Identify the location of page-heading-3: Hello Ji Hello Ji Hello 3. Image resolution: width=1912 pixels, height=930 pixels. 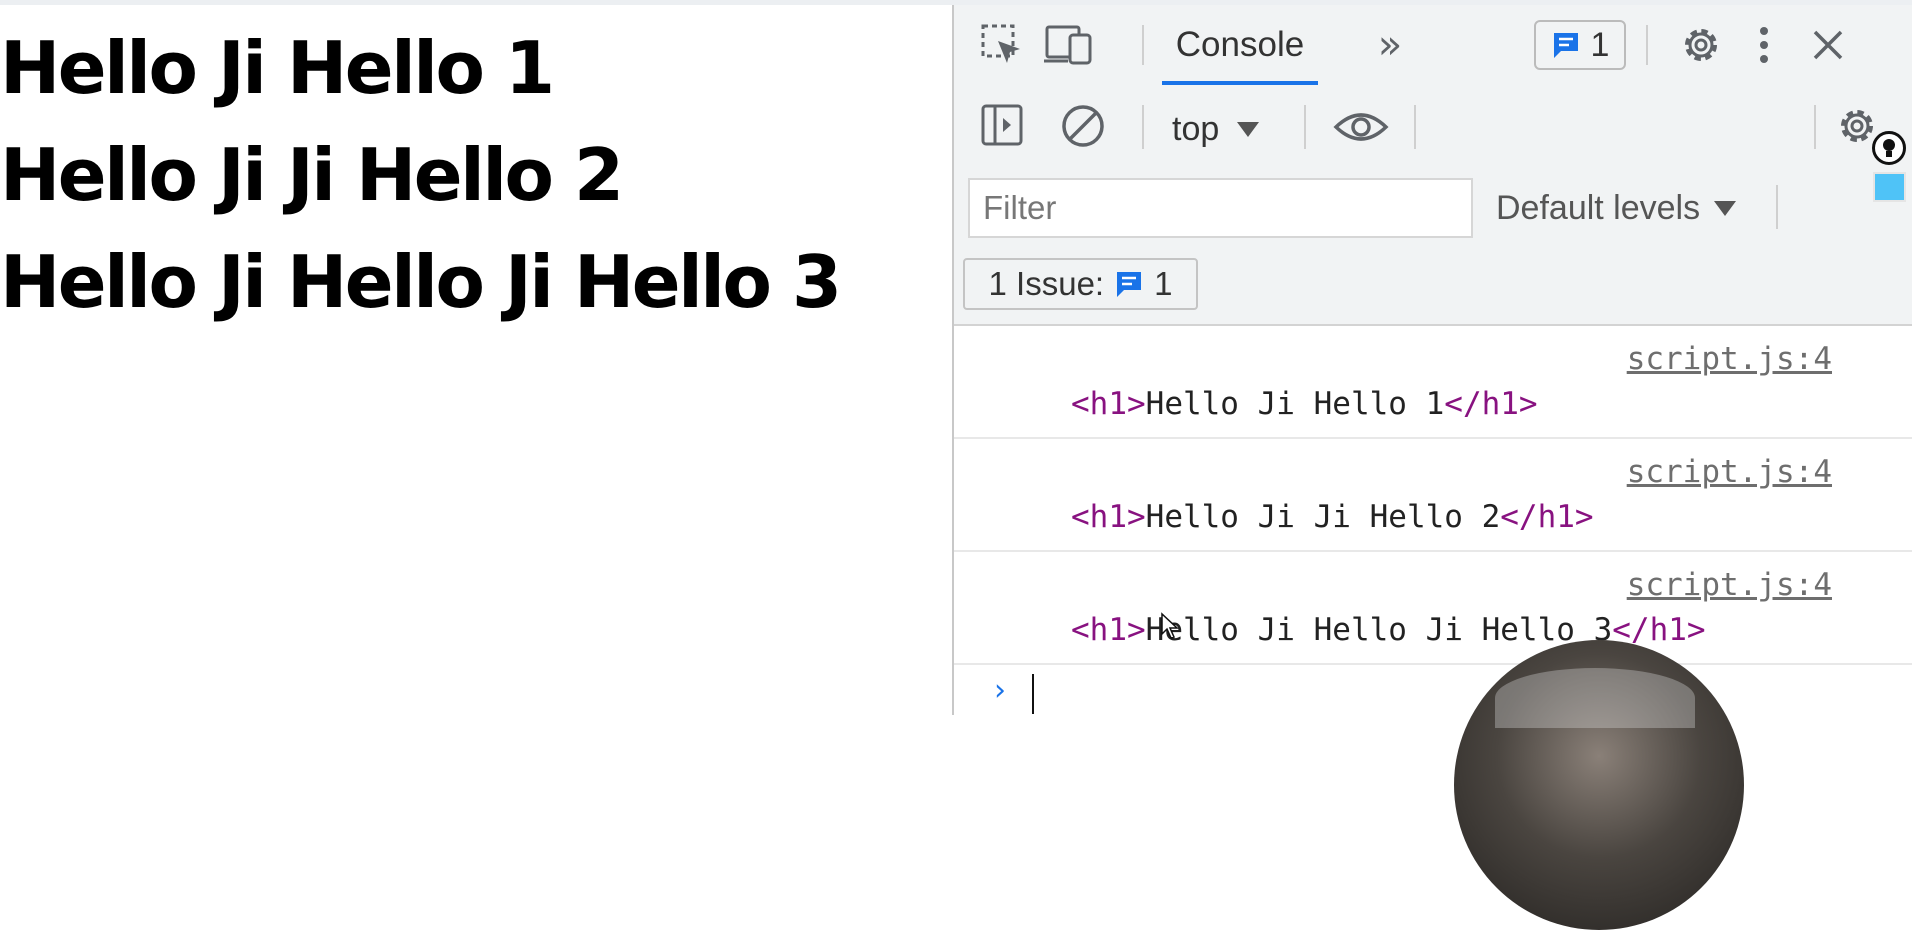
(421, 282).